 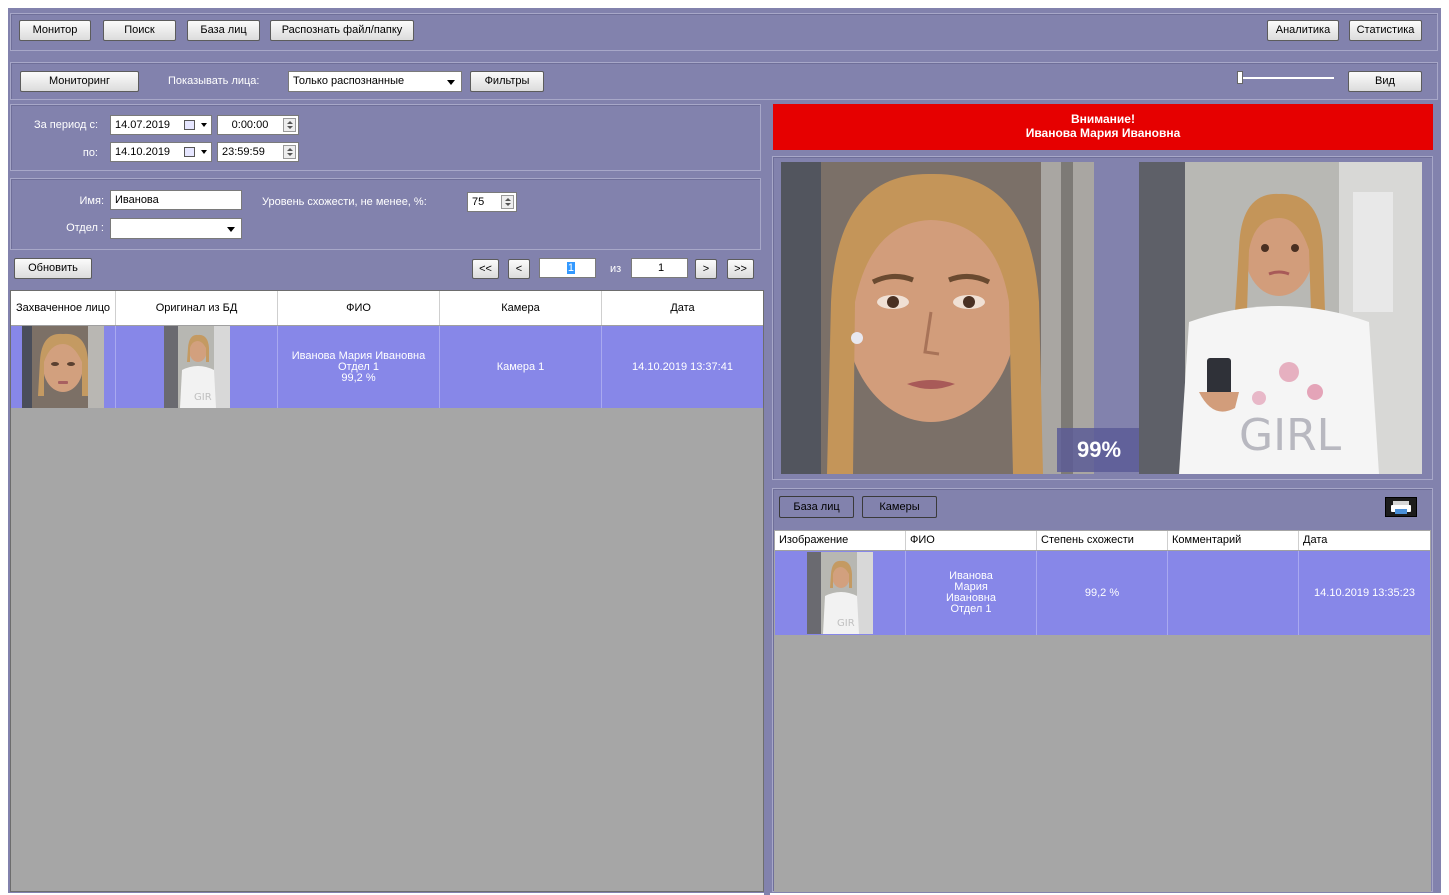 I want to click on alert-banner: Внимание! Иванова Мария Ивановна, so click(x=1103, y=127).